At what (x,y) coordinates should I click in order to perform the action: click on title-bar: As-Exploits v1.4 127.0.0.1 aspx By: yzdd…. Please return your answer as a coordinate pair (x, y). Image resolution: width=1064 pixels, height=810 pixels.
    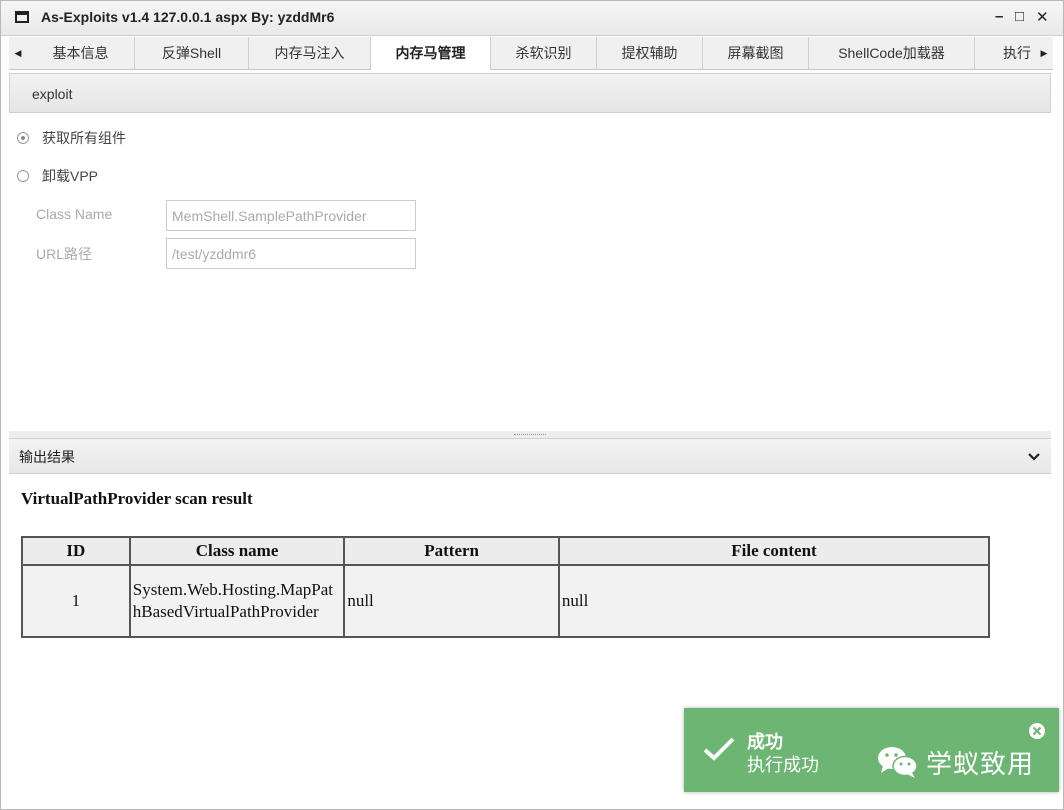
    Looking at the image, I should click on (532, 18).